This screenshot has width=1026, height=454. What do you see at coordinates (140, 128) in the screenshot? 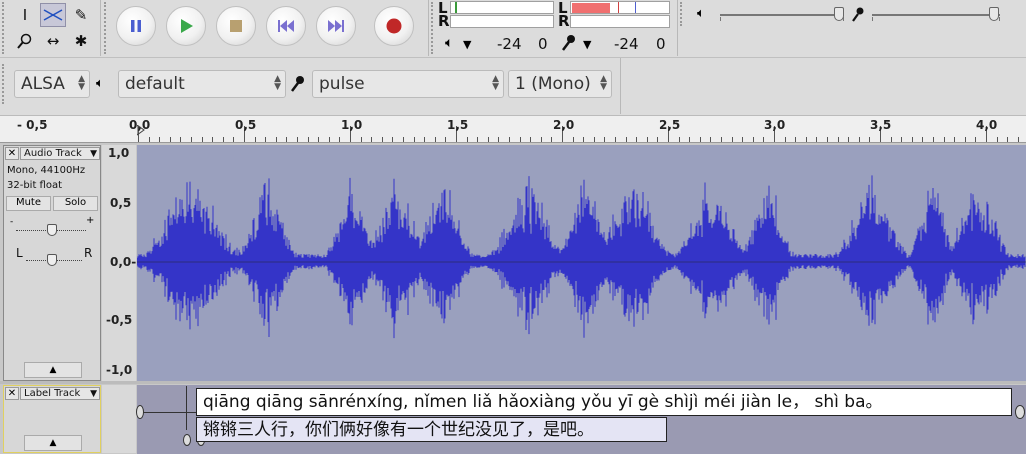
I see `play-region-start-icon` at bounding box center [140, 128].